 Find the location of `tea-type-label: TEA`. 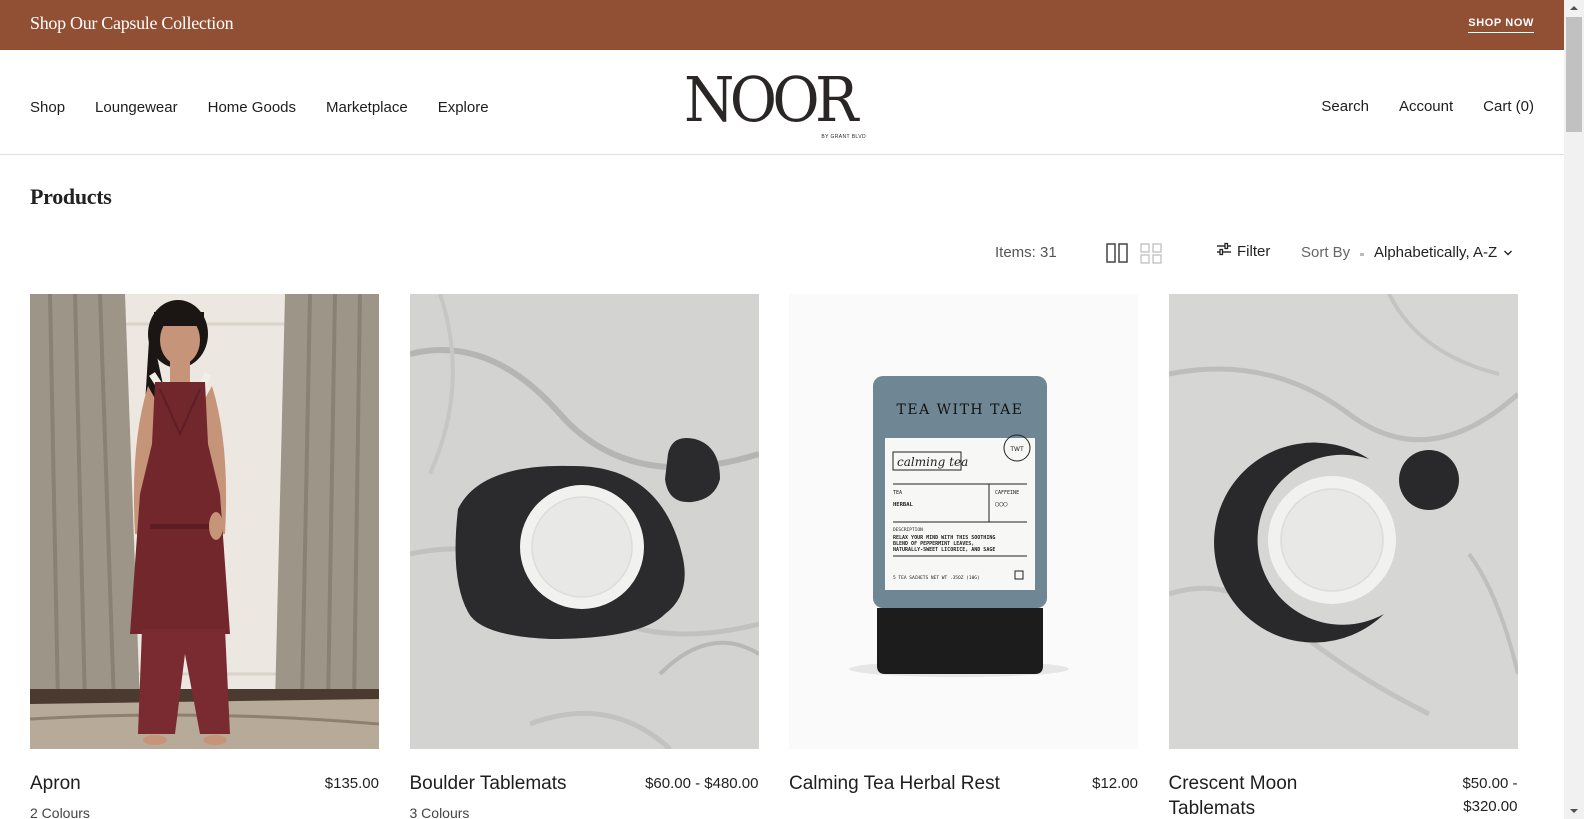

tea-type-label: TEA is located at coordinates (897, 493).